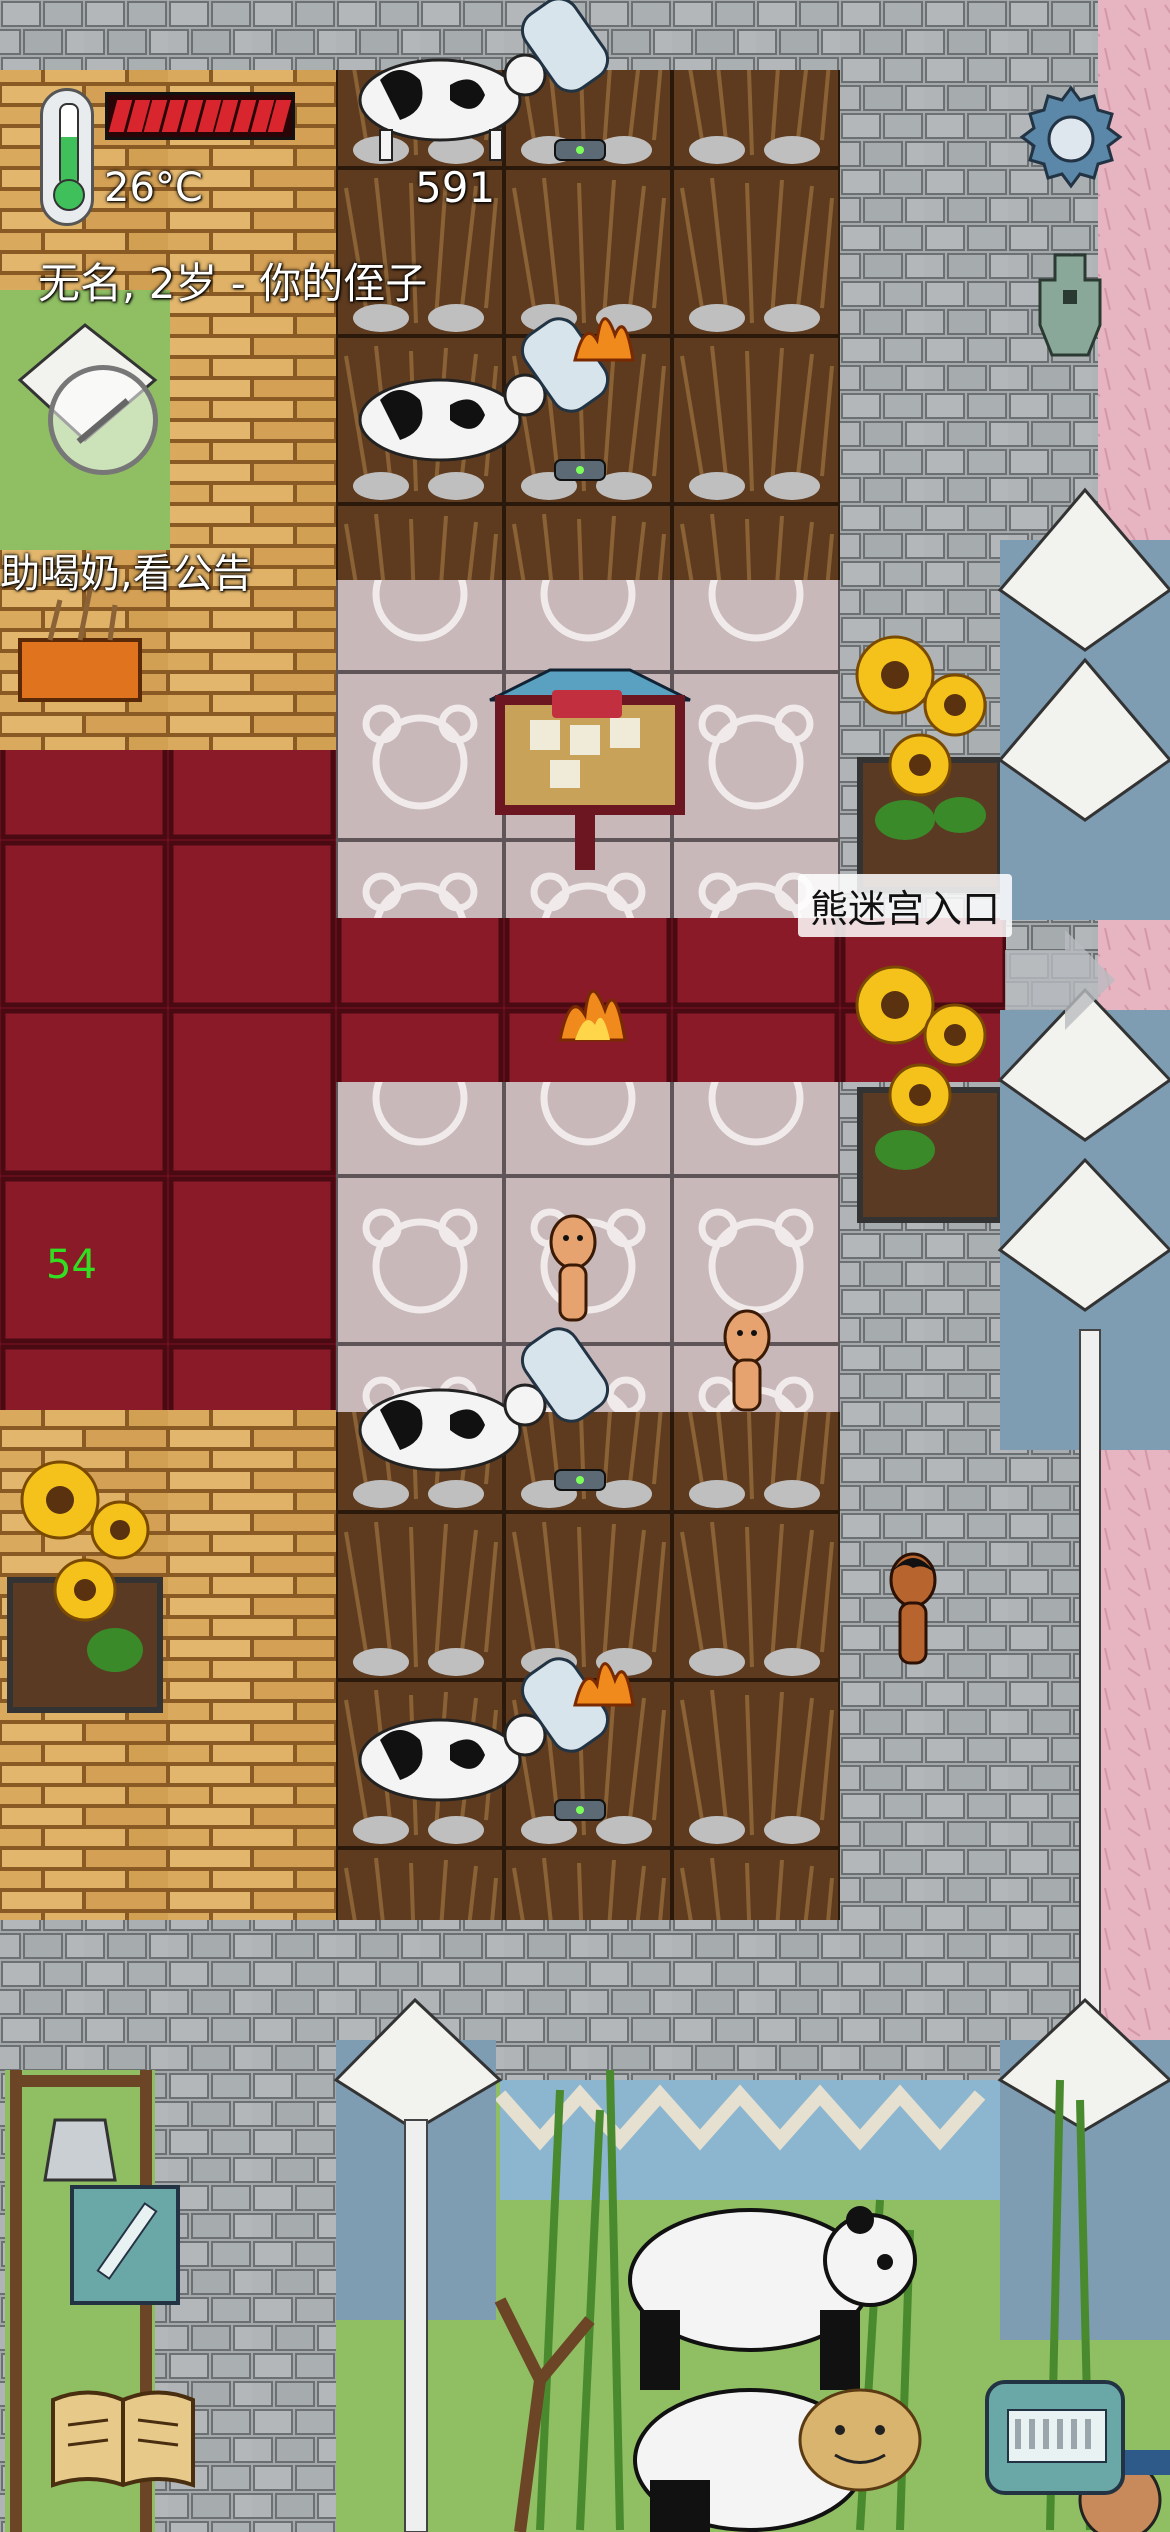 The image size is (1170, 2532). What do you see at coordinates (125, 2245) in the screenshot?
I see `pencil-icon` at bounding box center [125, 2245].